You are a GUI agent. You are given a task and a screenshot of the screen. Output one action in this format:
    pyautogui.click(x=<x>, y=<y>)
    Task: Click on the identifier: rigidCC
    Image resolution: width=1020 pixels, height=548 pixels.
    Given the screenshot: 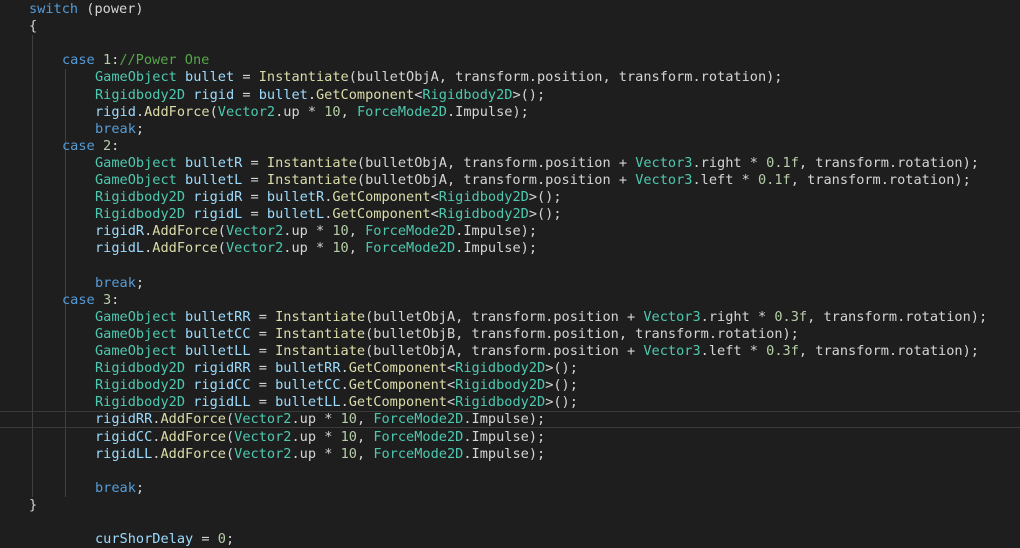 What is the action you would take?
    pyautogui.click(x=124, y=436)
    